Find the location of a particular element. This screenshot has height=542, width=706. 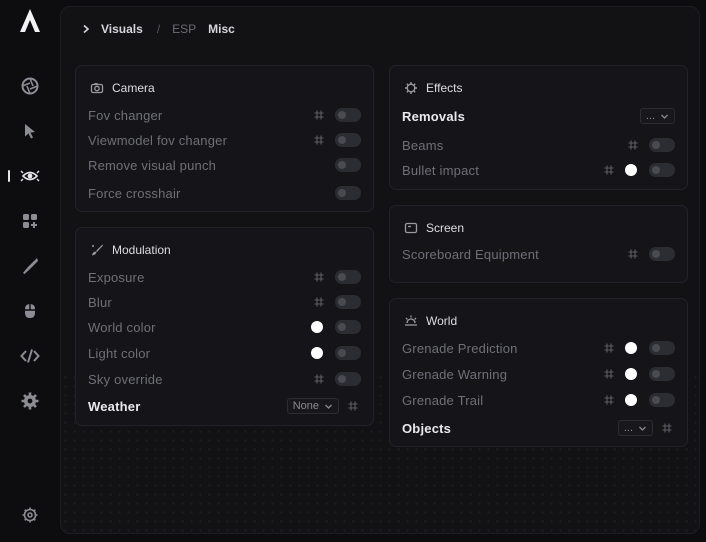

aperture-icon is located at coordinates (30, 86).